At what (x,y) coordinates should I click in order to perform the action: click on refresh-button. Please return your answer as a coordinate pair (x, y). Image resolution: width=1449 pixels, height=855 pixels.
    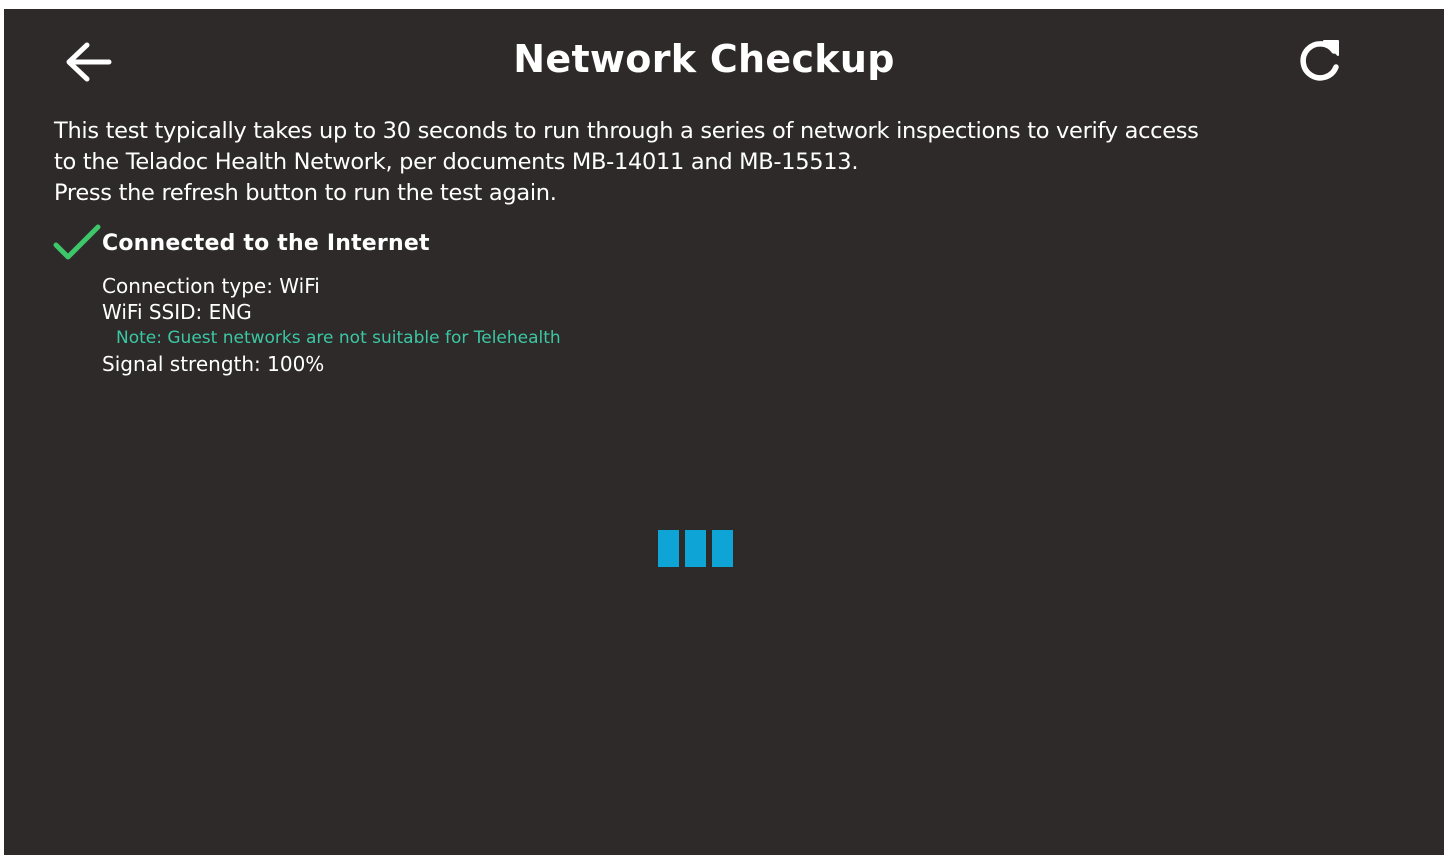
    Looking at the image, I should click on (1320, 61).